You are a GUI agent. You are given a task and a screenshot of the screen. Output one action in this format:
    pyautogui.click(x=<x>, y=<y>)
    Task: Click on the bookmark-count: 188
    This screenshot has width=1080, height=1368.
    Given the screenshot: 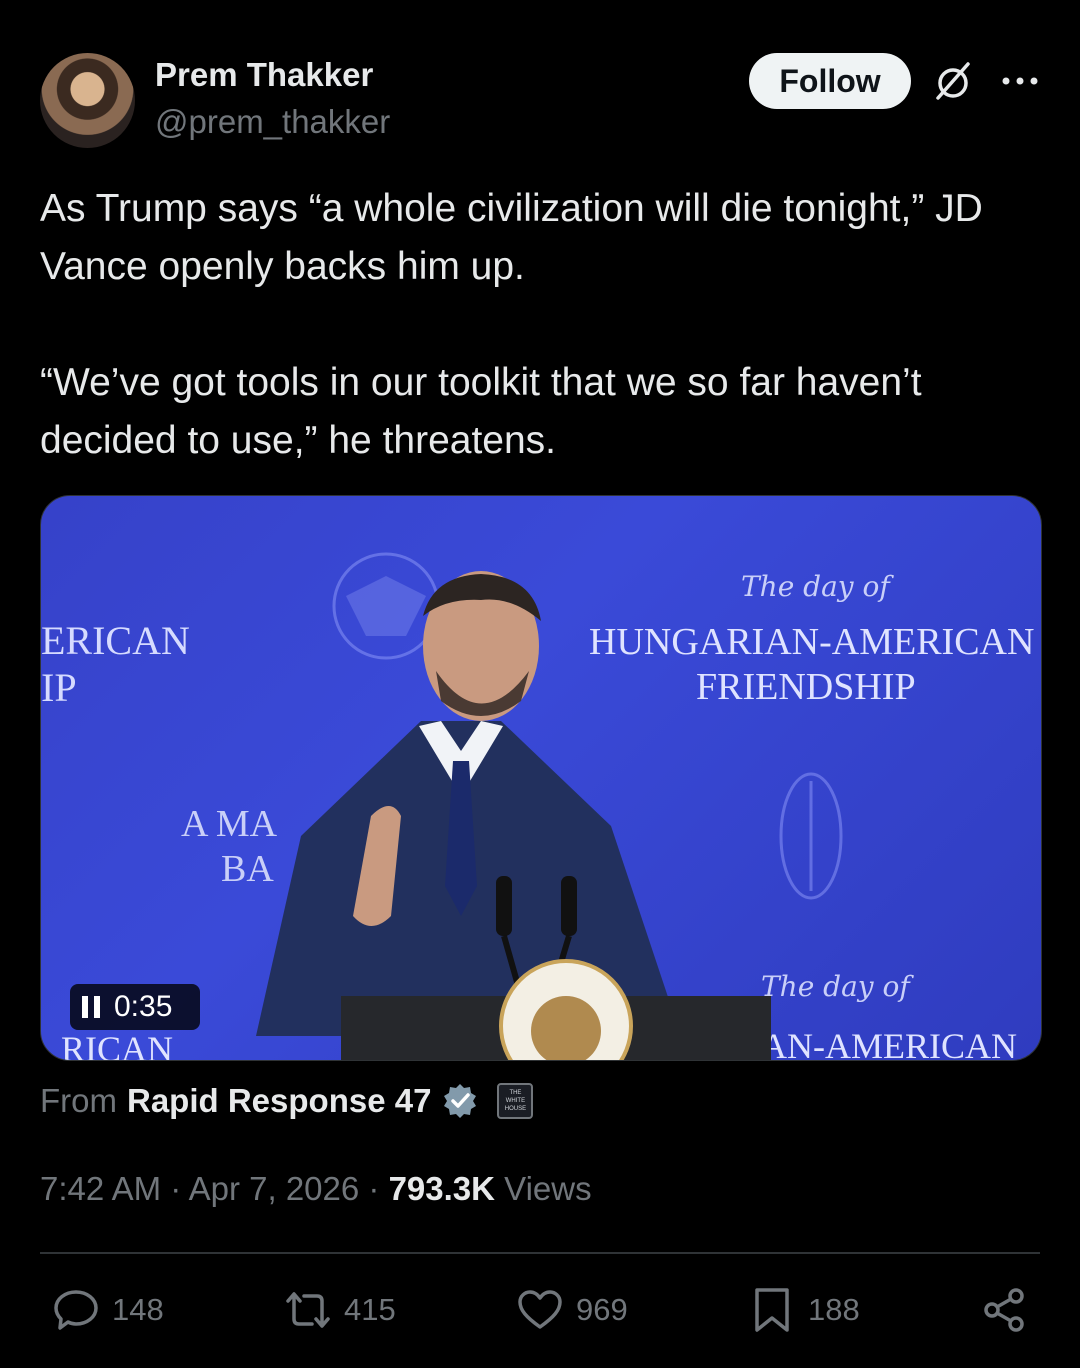 What is the action you would take?
    pyautogui.click(x=834, y=1309)
    